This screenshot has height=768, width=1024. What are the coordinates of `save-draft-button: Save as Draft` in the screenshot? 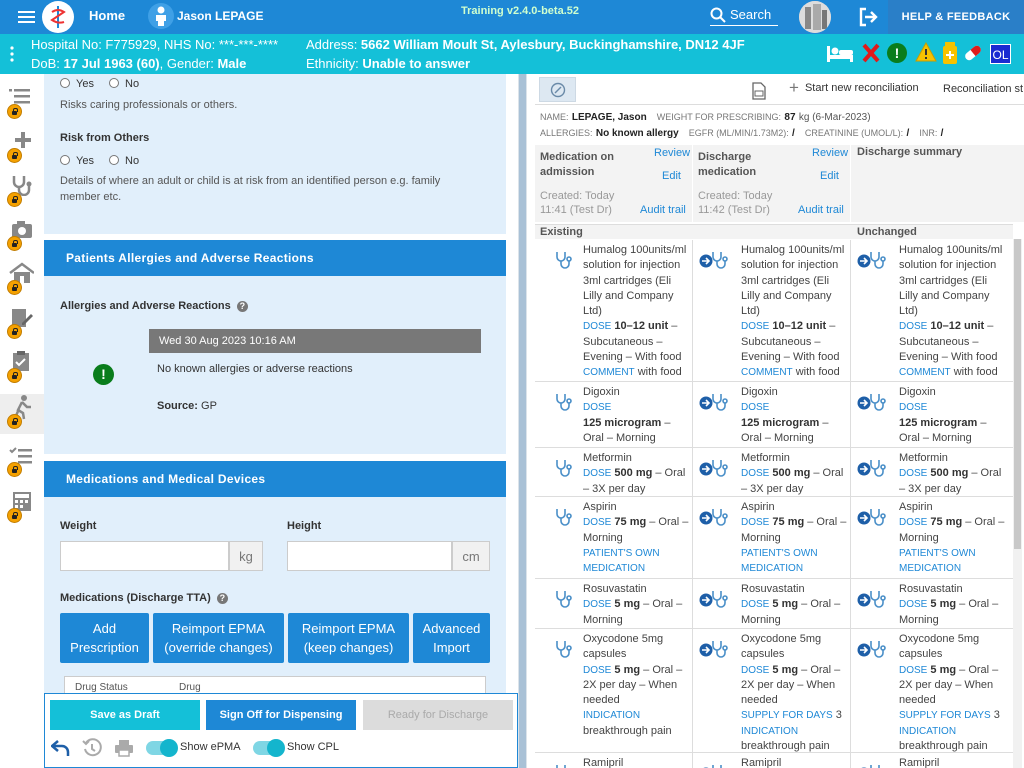 It's located at (125, 715).